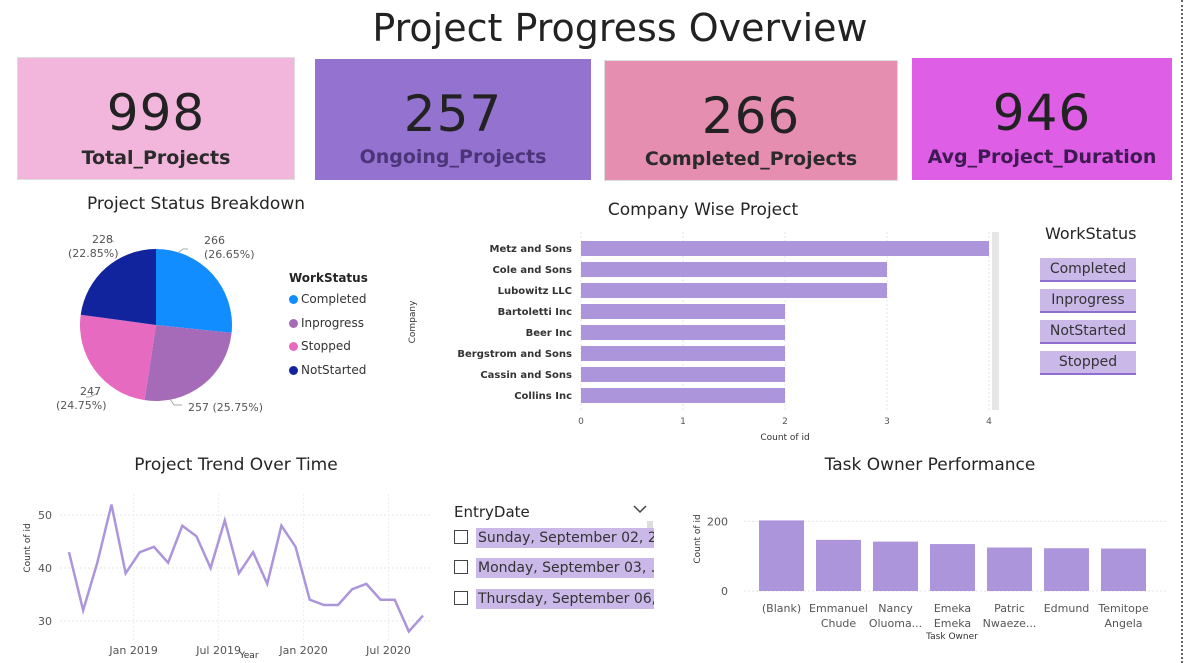  What do you see at coordinates (118, 287) in the screenshot?
I see `pie-slice-notstarted` at bounding box center [118, 287].